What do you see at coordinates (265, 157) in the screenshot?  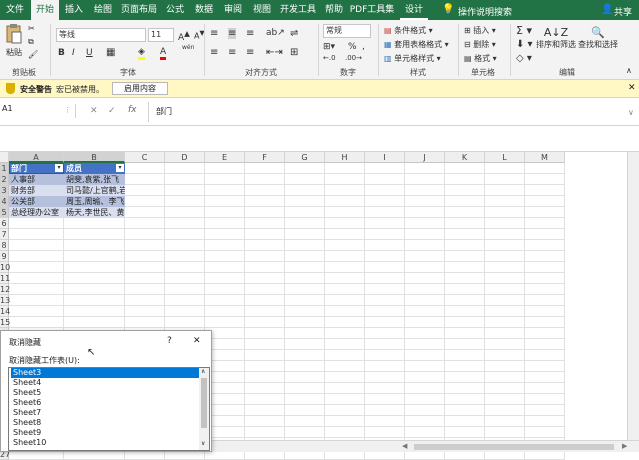 I see `column-header-F: F` at bounding box center [265, 157].